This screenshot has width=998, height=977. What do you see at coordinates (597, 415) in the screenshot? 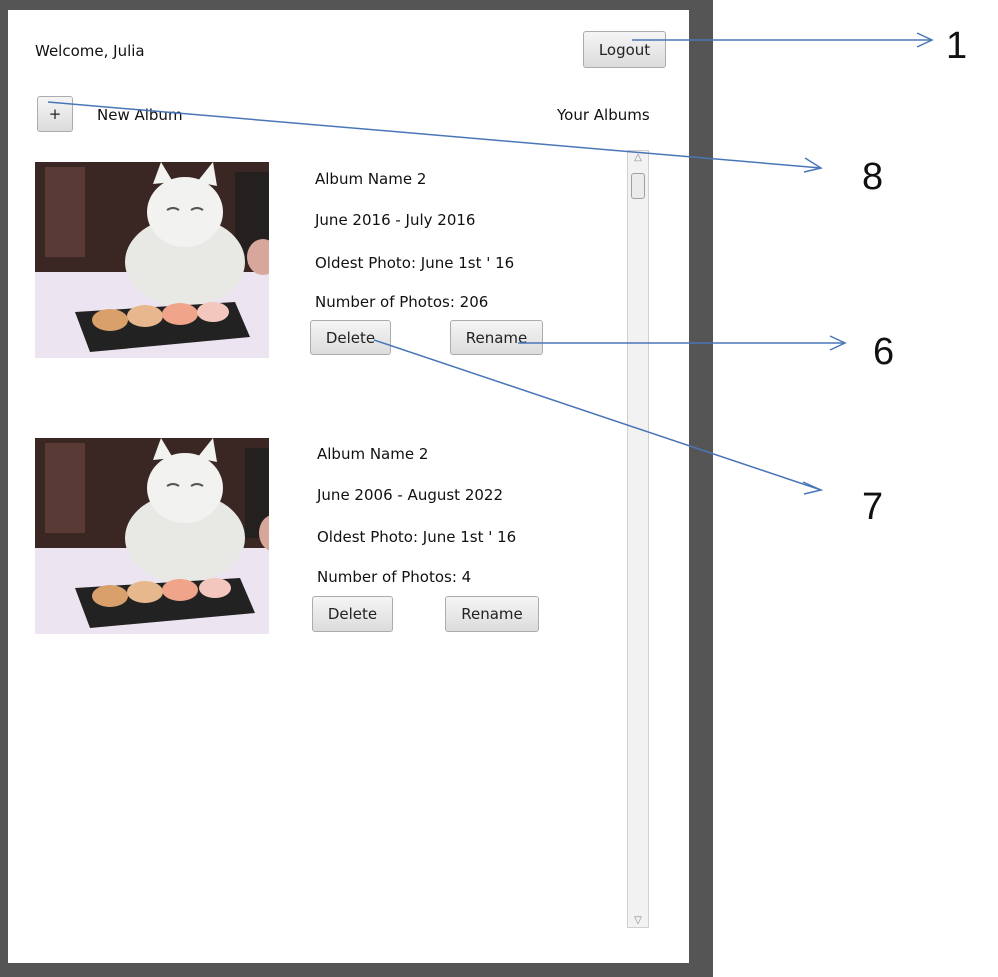
I see `callout-arrow-delete` at bounding box center [597, 415].